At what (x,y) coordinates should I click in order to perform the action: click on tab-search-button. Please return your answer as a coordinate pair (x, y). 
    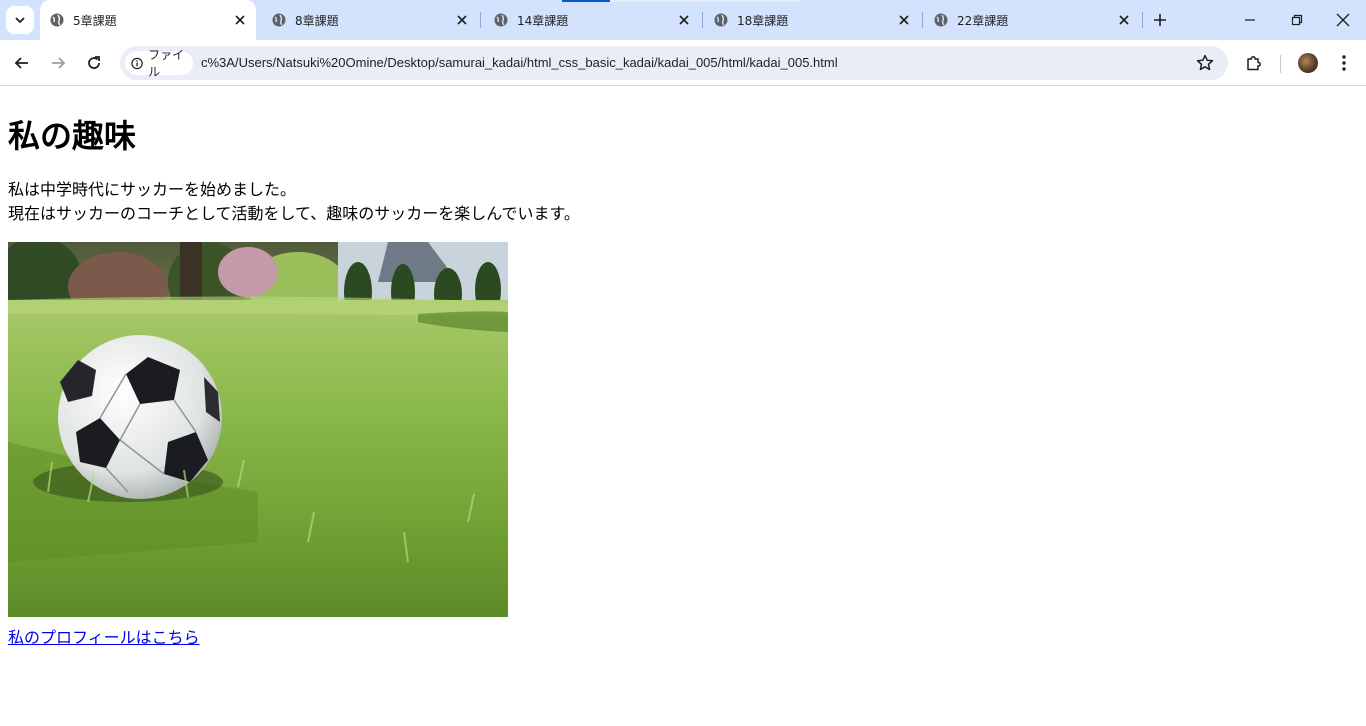
    Looking at the image, I should click on (20, 20).